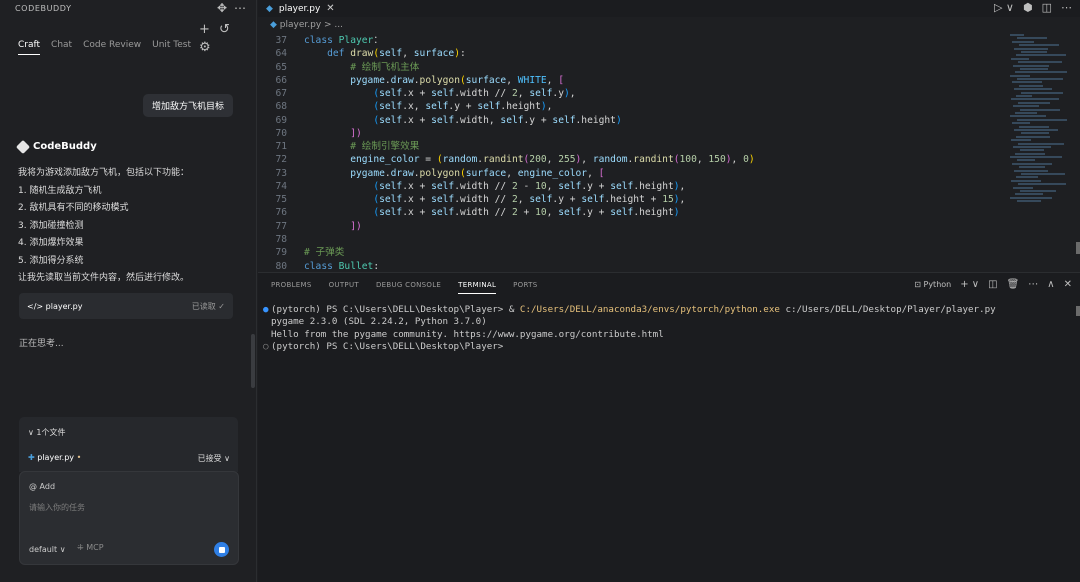  I want to click on tab-terminal: TERMINAL, so click(477, 287).